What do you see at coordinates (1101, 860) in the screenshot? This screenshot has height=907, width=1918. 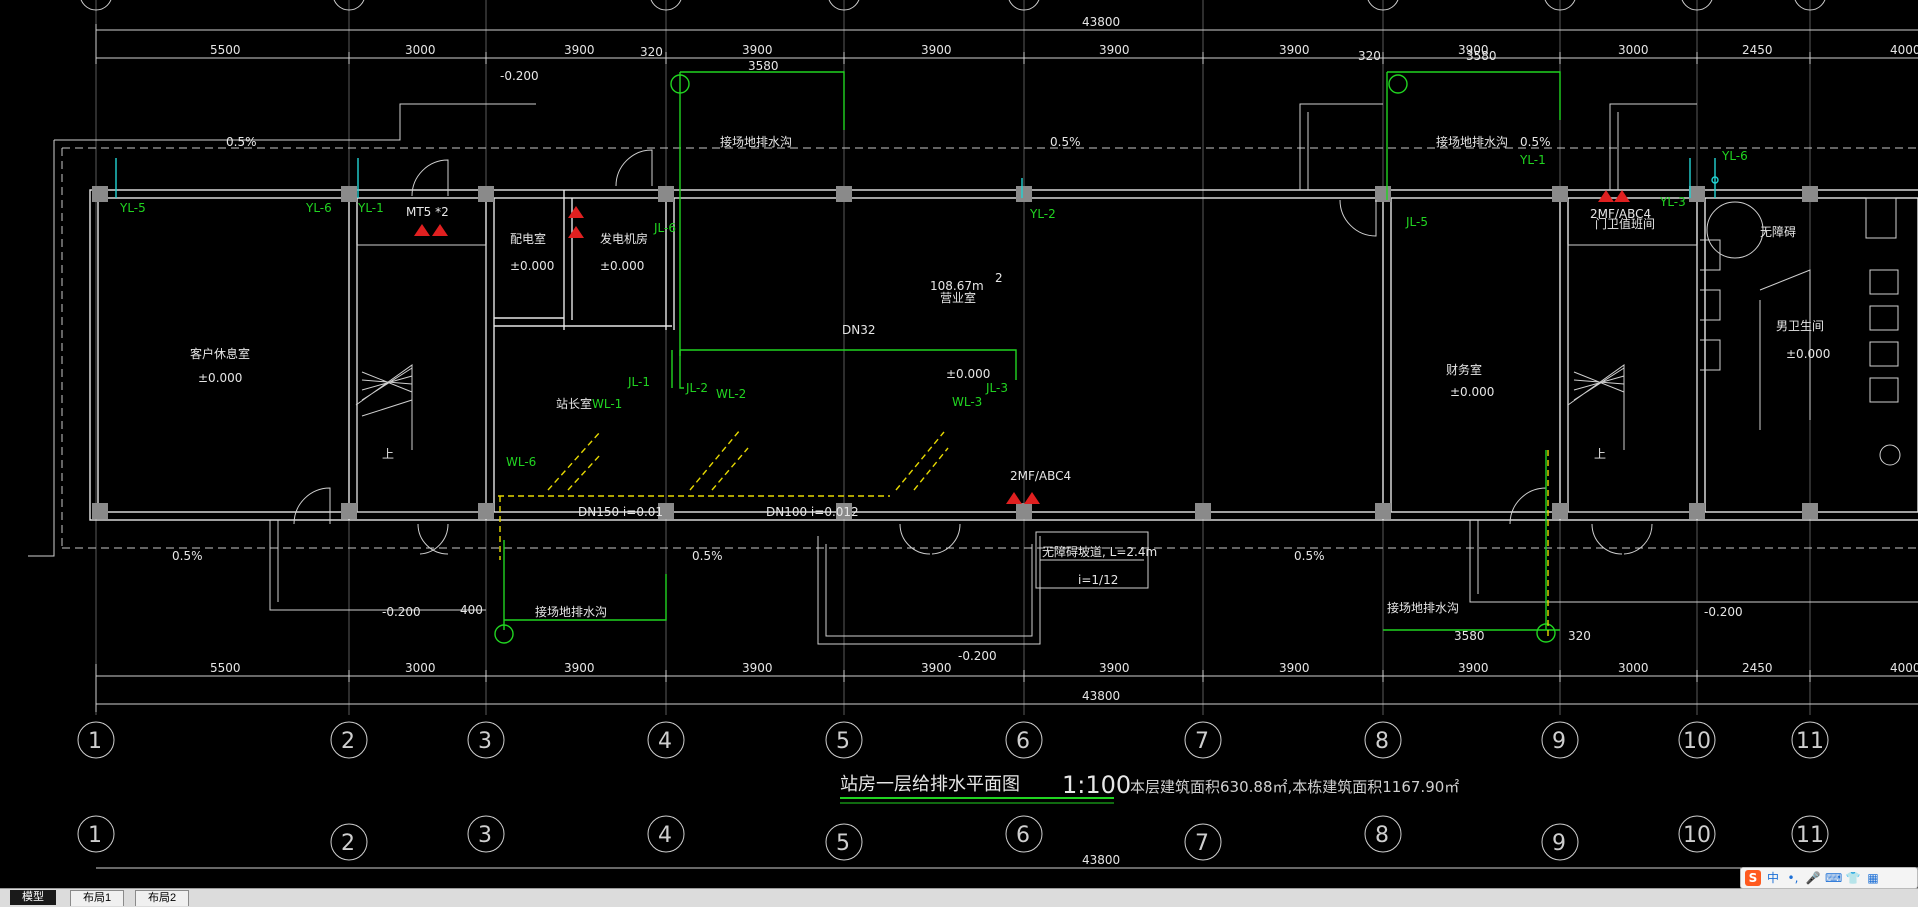 I see `svg-text: 43800` at bounding box center [1101, 860].